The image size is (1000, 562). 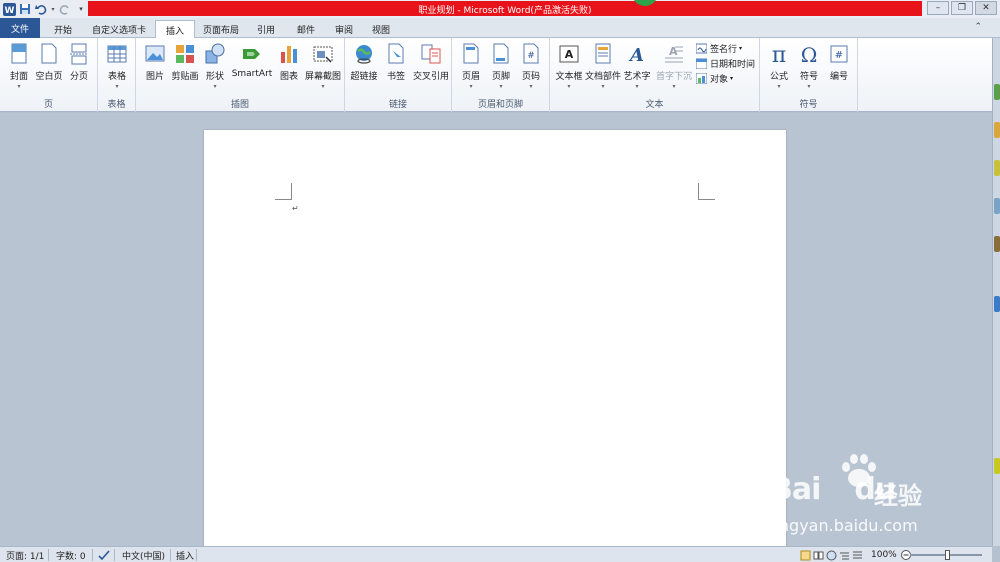 I want to click on group-tables: 表格 ▾ 表格, so click(x=117, y=75).